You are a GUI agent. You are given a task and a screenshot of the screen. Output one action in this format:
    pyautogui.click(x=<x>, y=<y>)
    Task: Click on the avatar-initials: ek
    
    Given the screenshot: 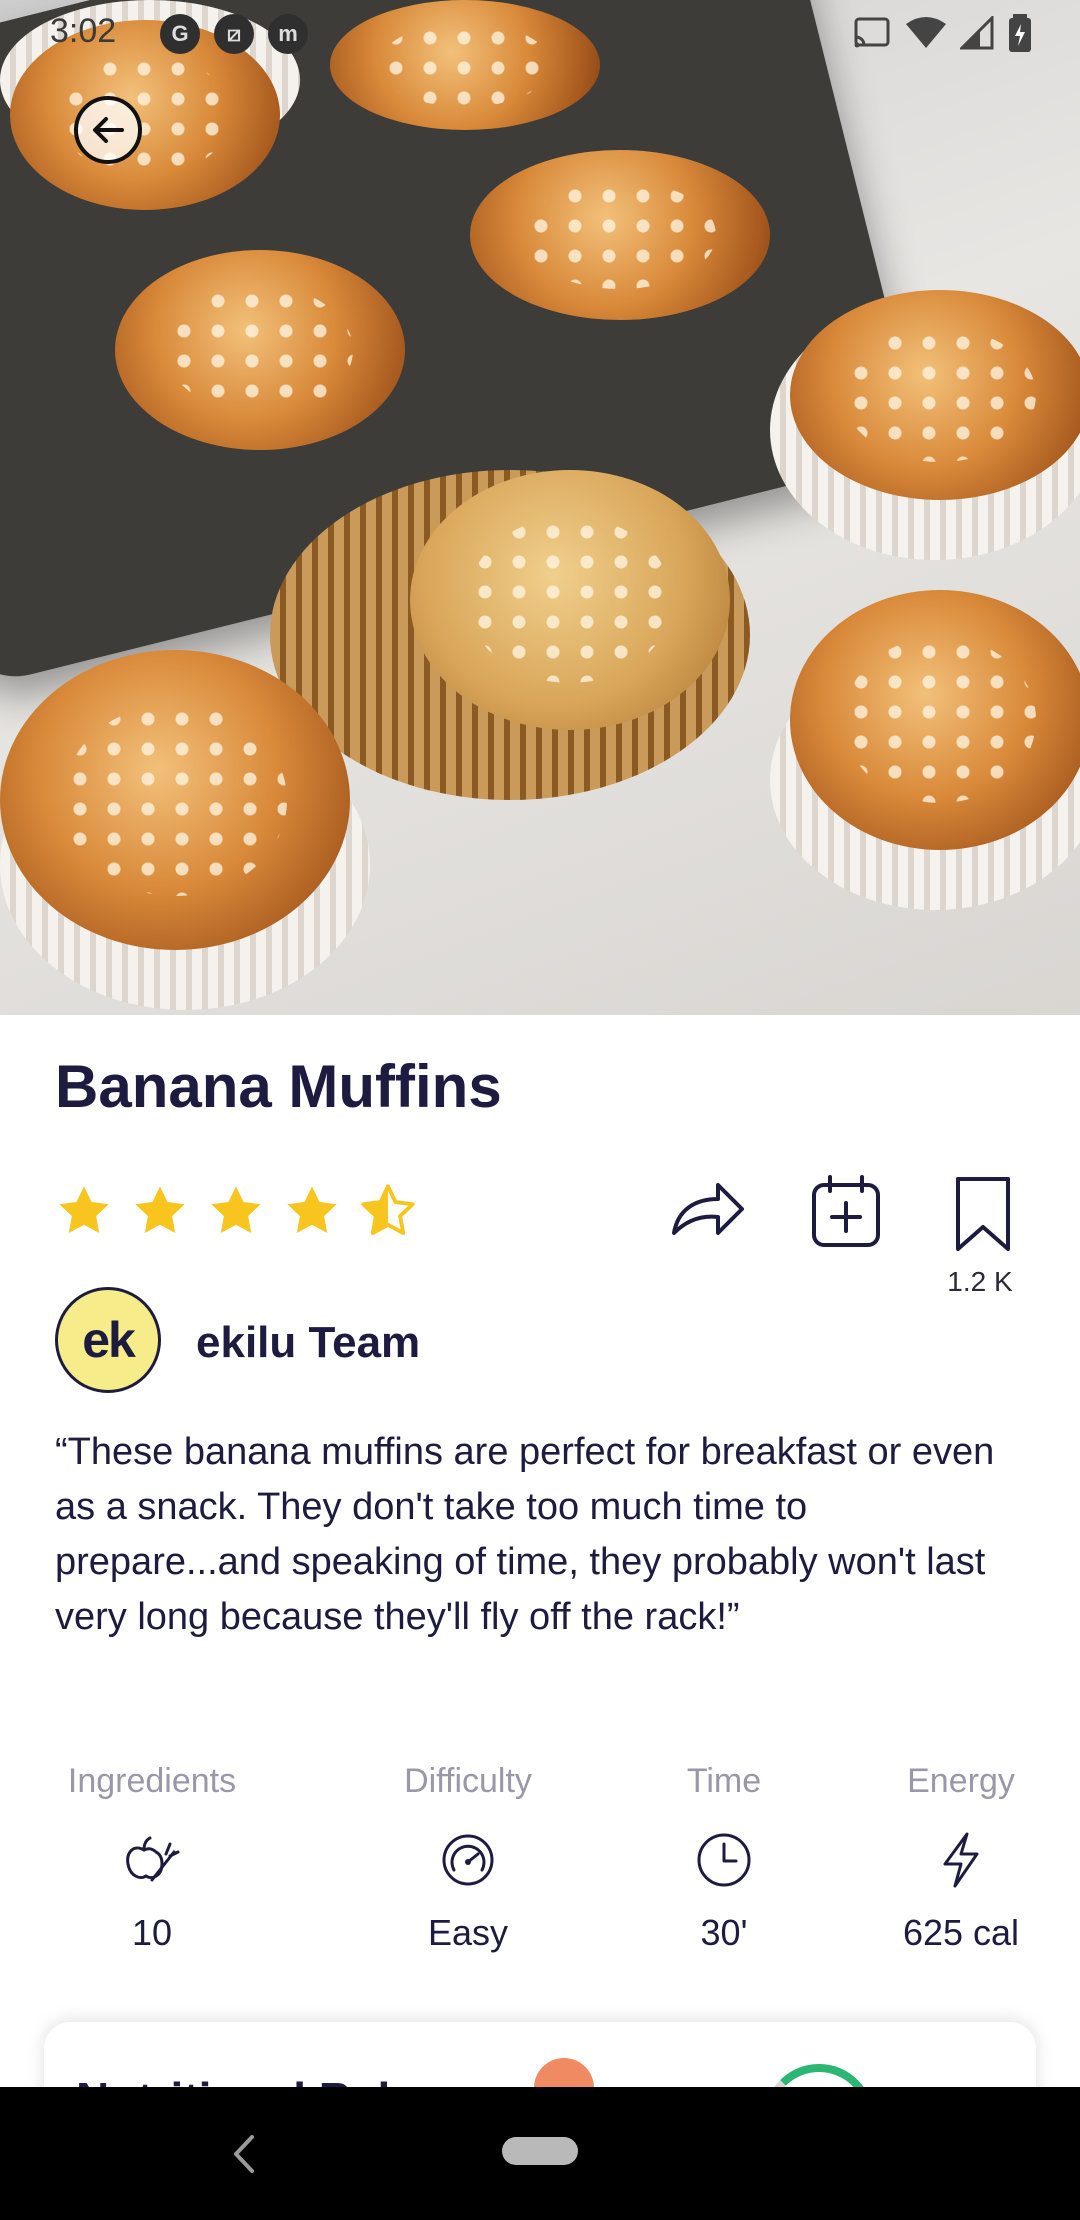 What is the action you would take?
    pyautogui.click(x=109, y=1340)
    